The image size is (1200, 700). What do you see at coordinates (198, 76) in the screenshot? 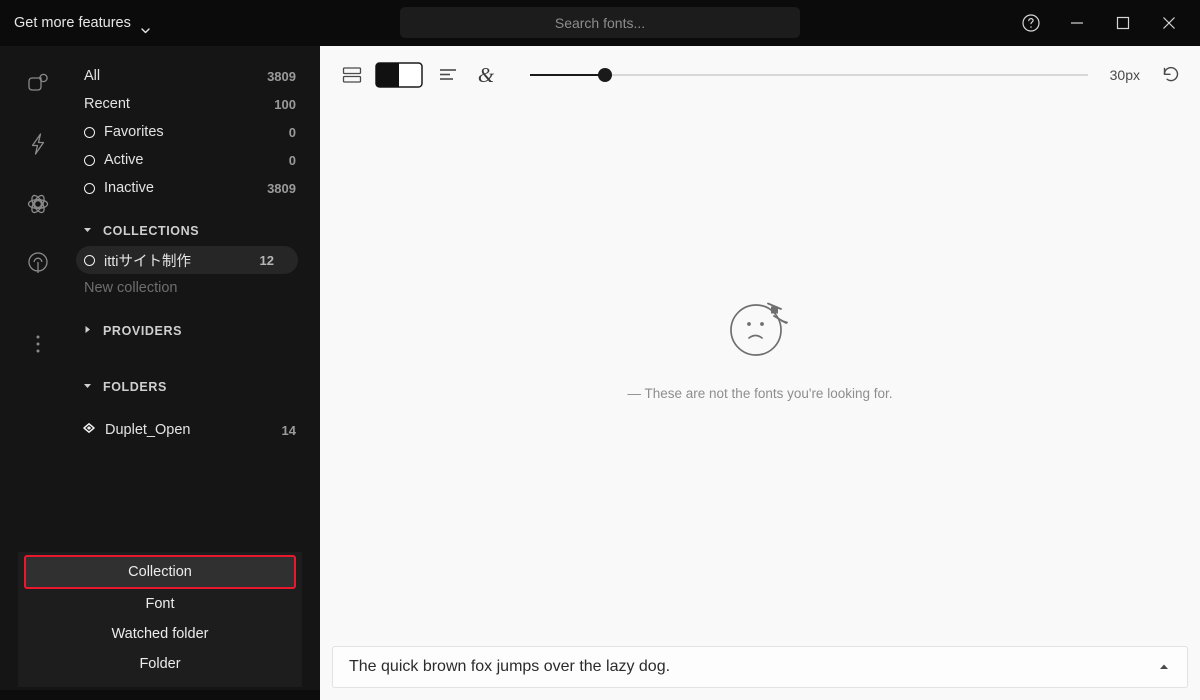
I see `sidebar-item-all: All 3809` at bounding box center [198, 76].